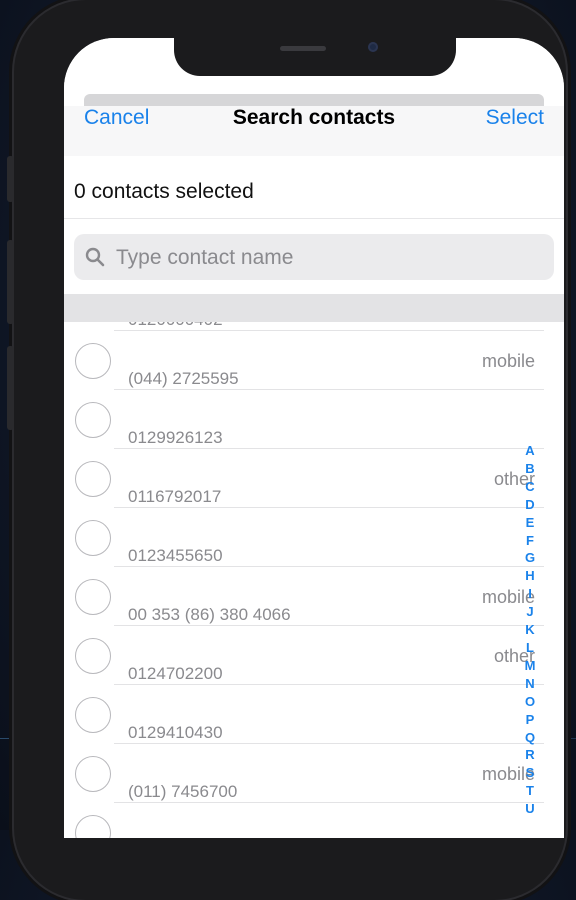 This screenshot has height=900, width=576. I want to click on search-bar, so click(314, 258).